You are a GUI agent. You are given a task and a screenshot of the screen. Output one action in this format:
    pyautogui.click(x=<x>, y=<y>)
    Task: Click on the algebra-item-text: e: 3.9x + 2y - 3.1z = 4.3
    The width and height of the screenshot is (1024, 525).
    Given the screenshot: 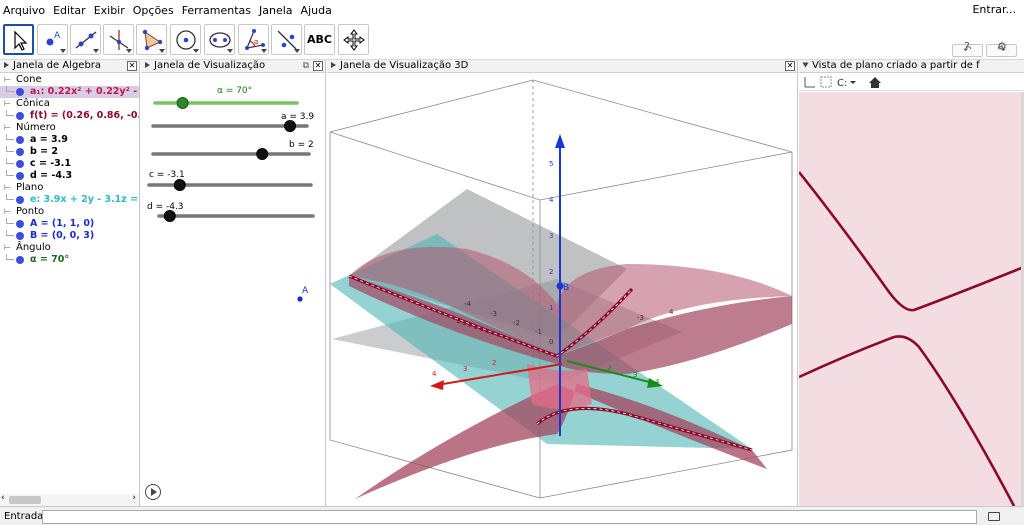 What is the action you would take?
    pyautogui.click(x=84, y=199)
    